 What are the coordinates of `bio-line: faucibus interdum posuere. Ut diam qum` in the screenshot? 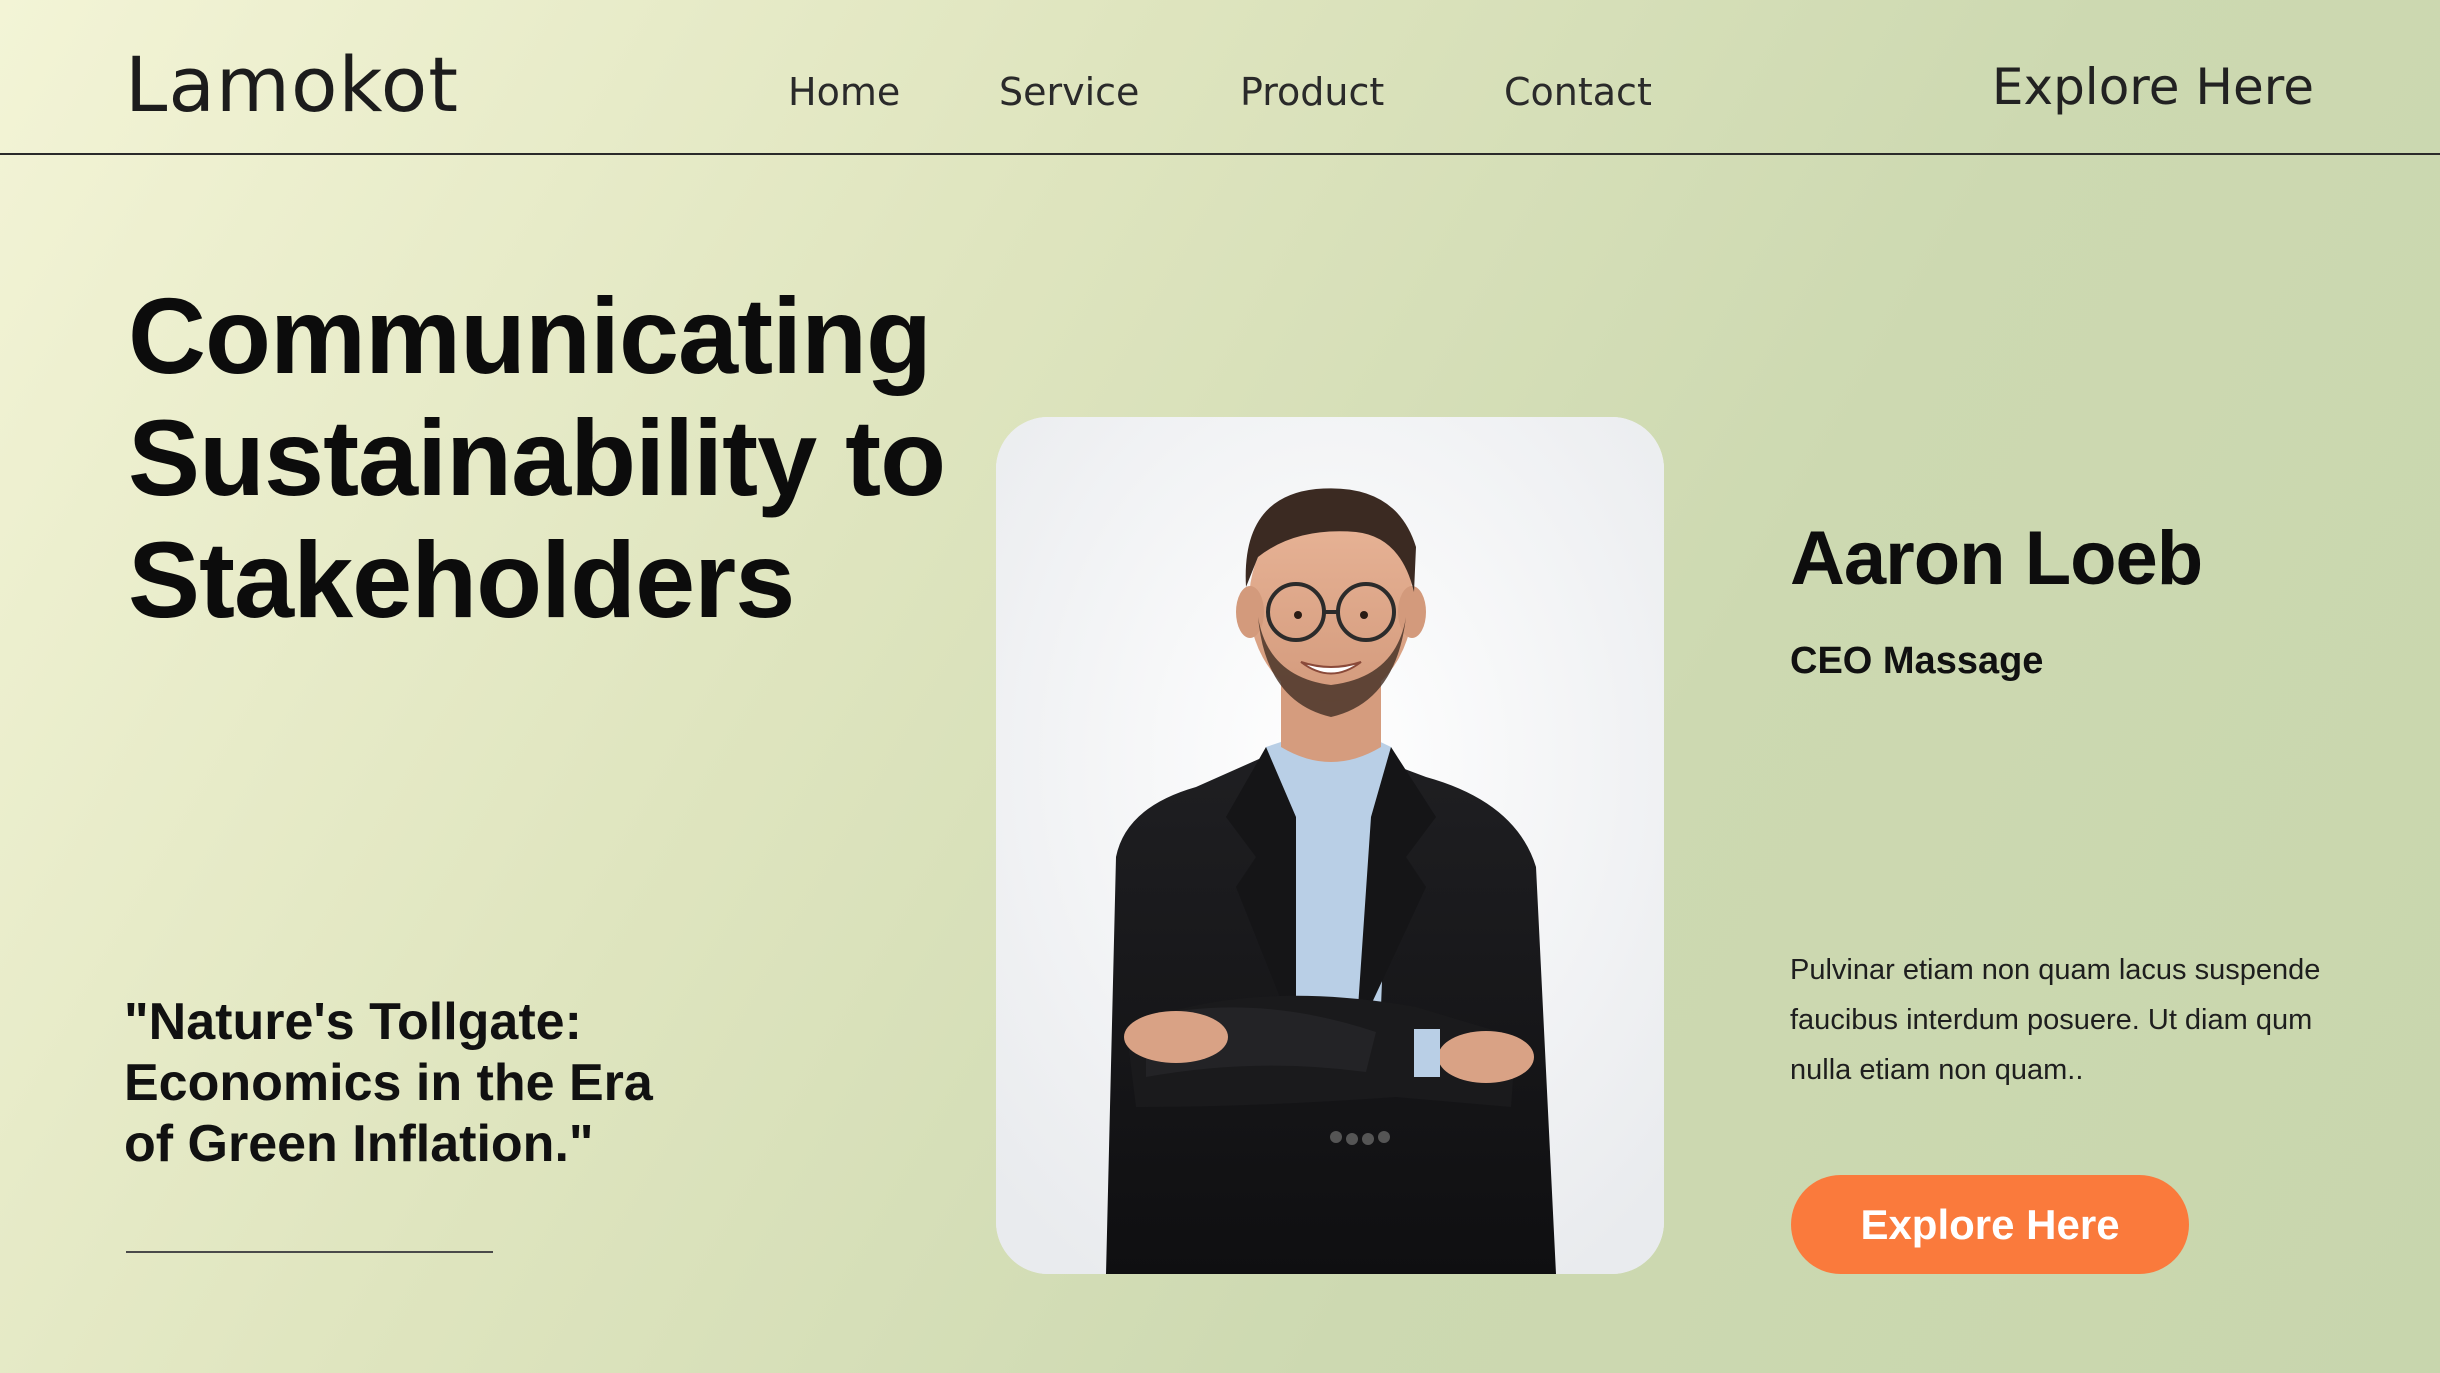 It's located at (2051, 1020).